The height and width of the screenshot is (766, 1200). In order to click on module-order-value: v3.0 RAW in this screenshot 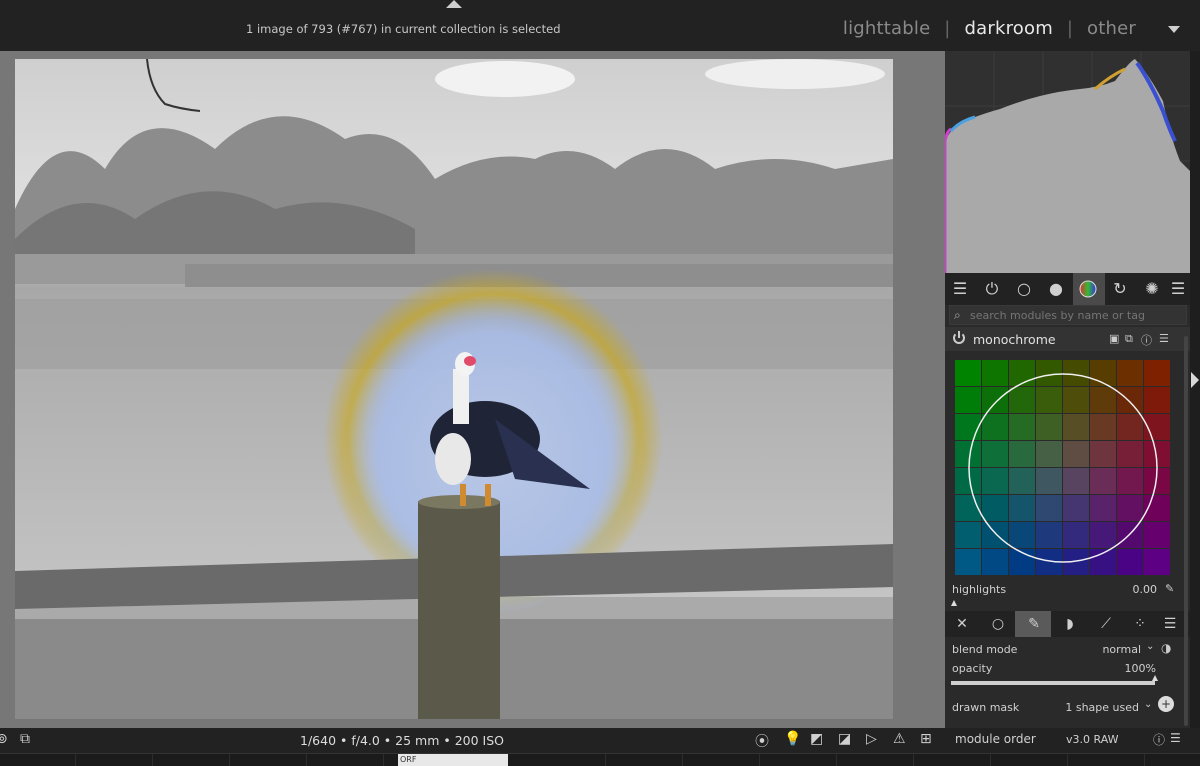, I will do `click(1092, 739)`.